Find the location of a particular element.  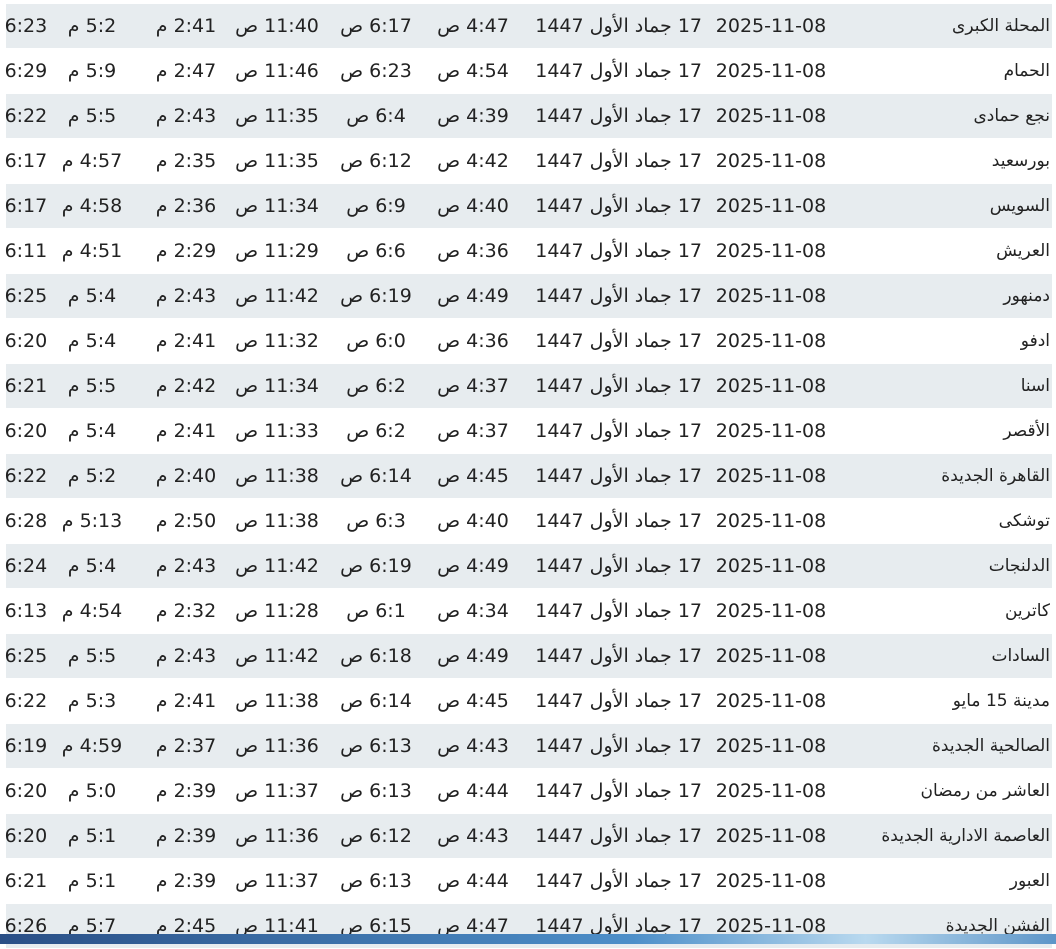

city-name: العاصمة الادارية الجديدة is located at coordinates (965, 836).